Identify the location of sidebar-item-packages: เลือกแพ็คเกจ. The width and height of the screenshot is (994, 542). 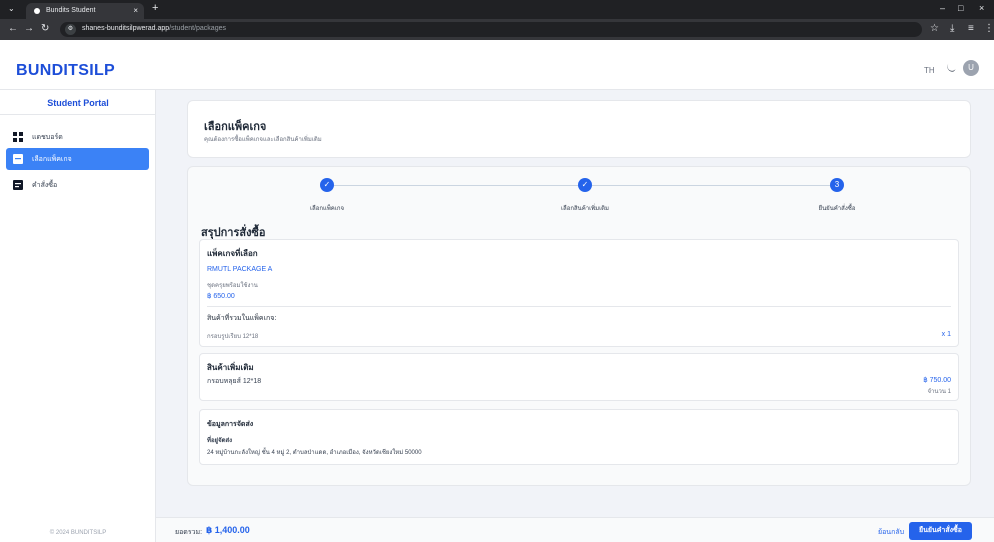
(77, 159).